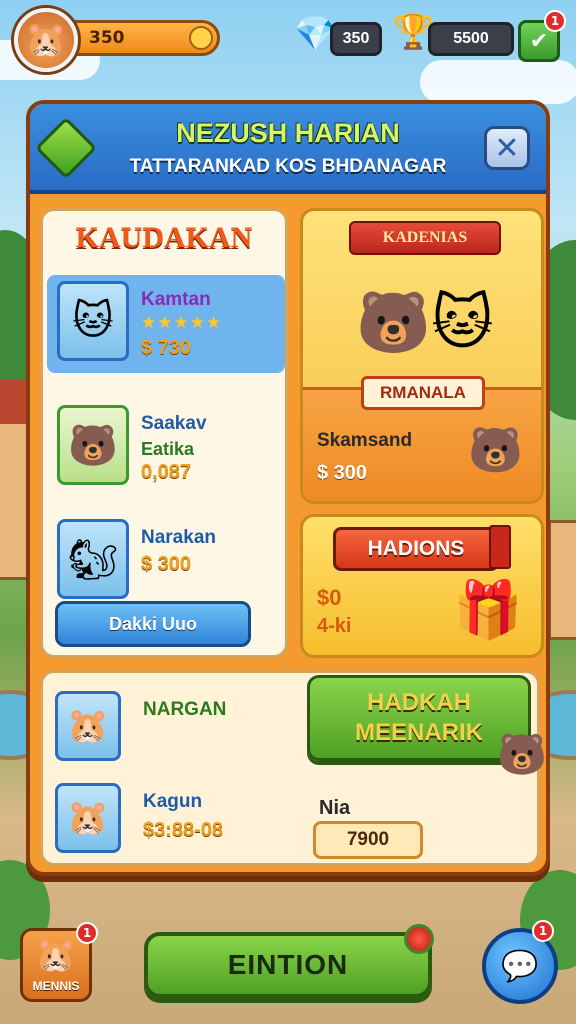 The height and width of the screenshot is (1024, 576). What do you see at coordinates (342, 473) in the screenshot?
I see `featured-price: $ 300` at bounding box center [342, 473].